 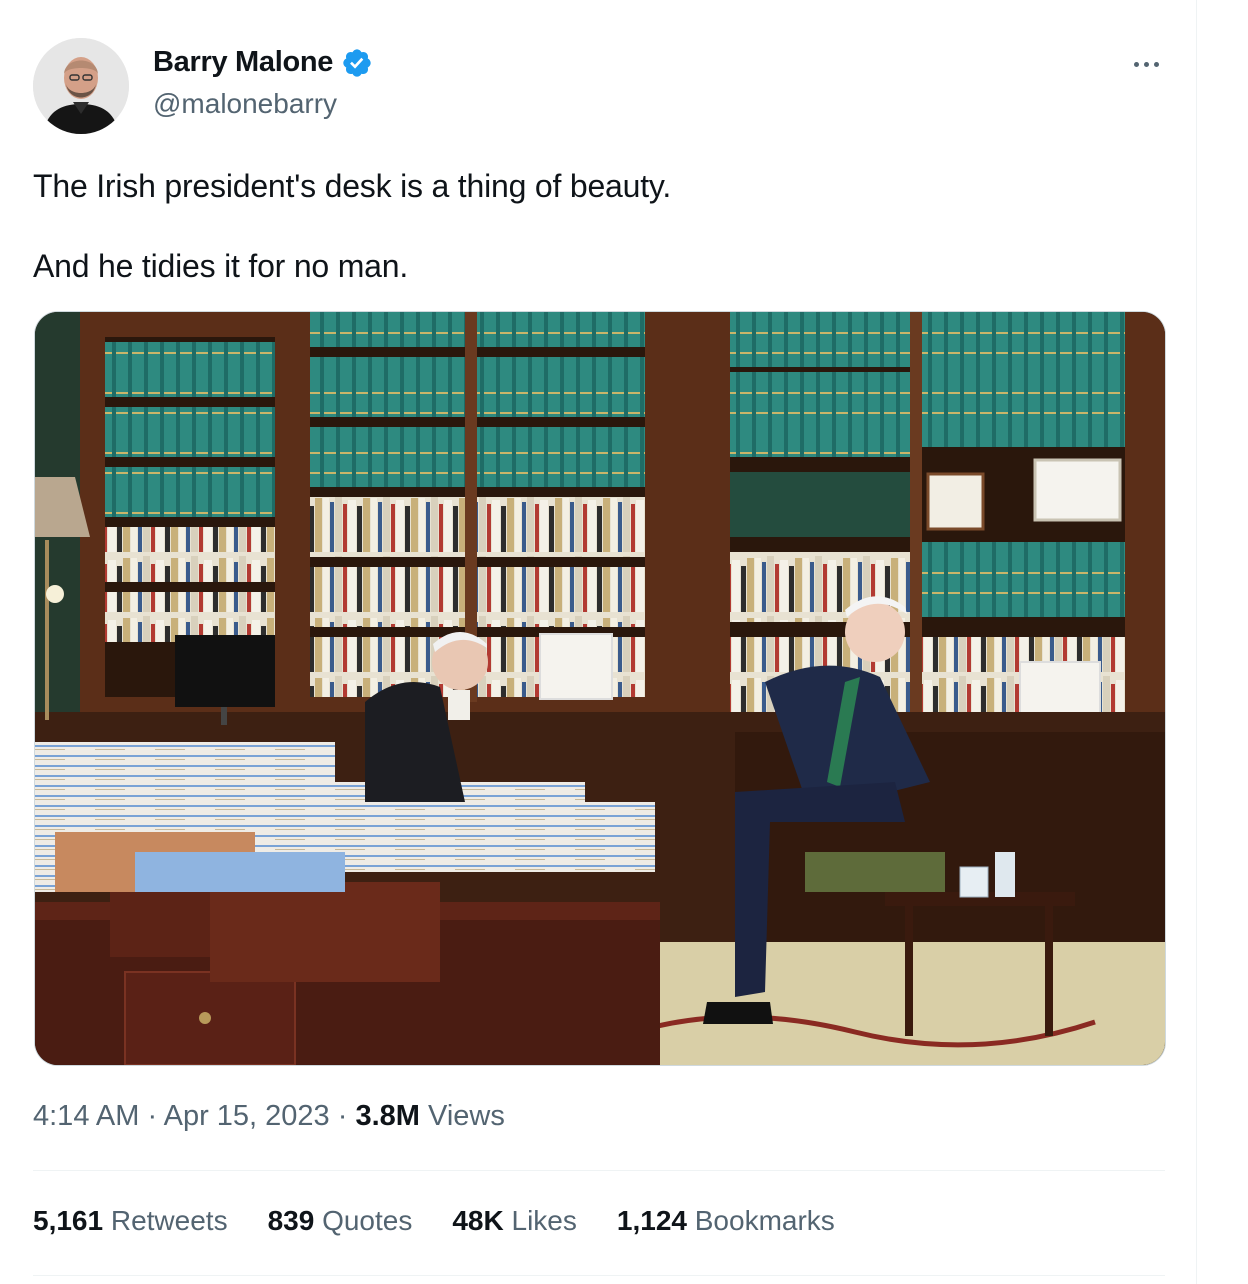 I want to click on retweets-count: 5,161, so click(x=68, y=1220).